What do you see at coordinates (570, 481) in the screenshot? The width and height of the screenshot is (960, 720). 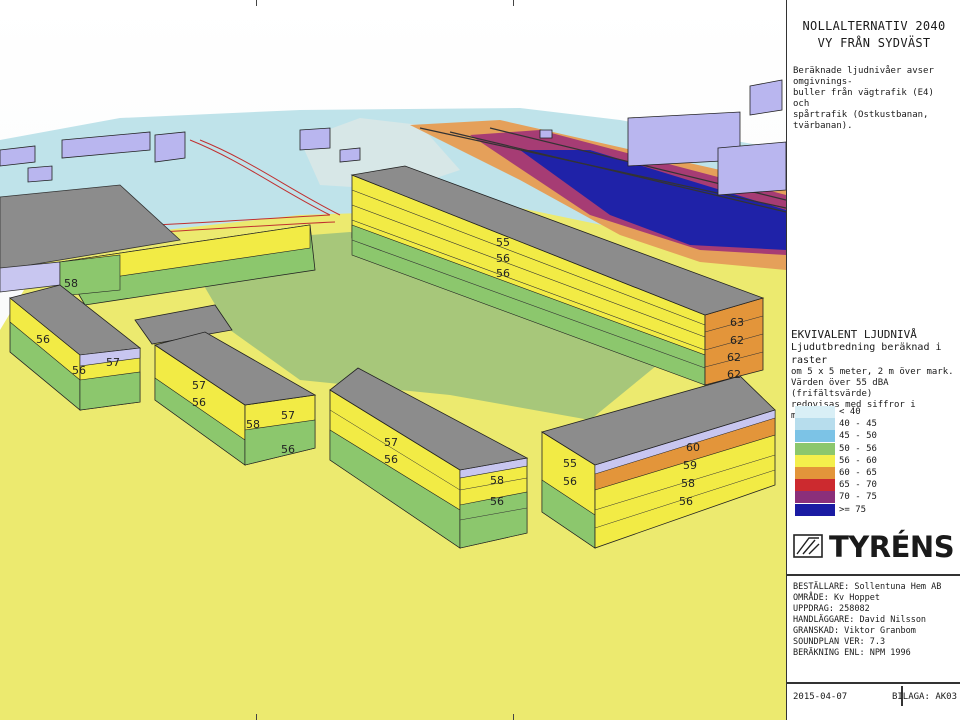 I see `marker-right-2: 56` at bounding box center [570, 481].